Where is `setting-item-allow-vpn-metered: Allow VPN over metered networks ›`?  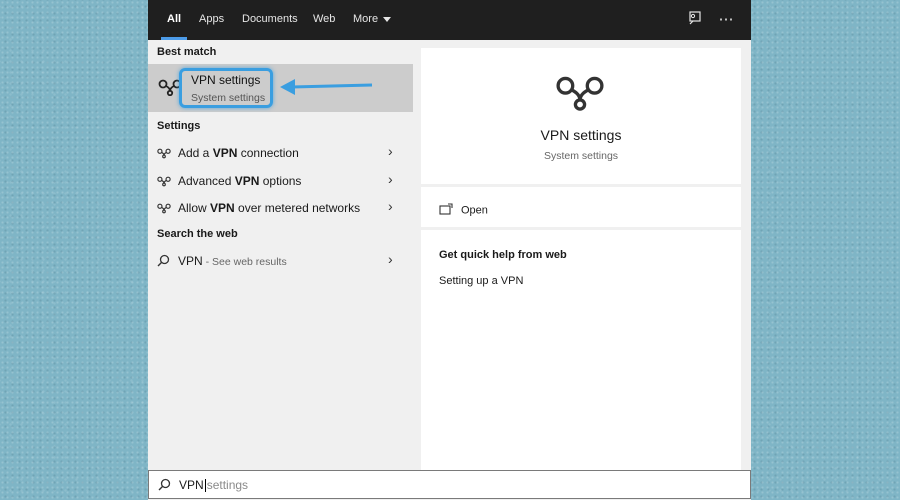 setting-item-allow-vpn-metered: Allow VPN over metered networks › is located at coordinates (280, 208).